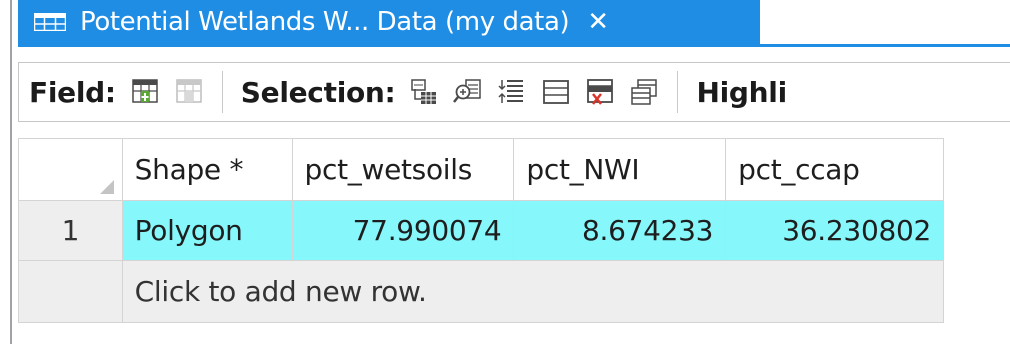 The width and height of the screenshot is (1010, 344). I want to click on selection-label: Selection:, so click(318, 92).